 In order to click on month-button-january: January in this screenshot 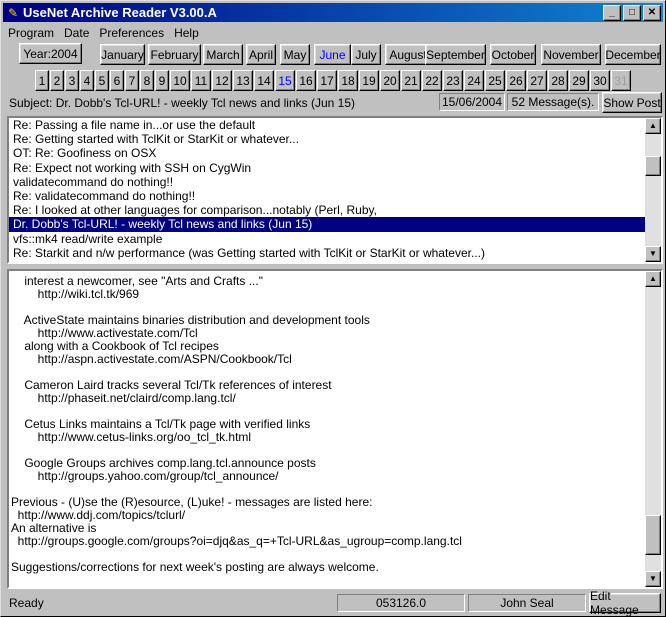, I will do `click(122, 54)`.